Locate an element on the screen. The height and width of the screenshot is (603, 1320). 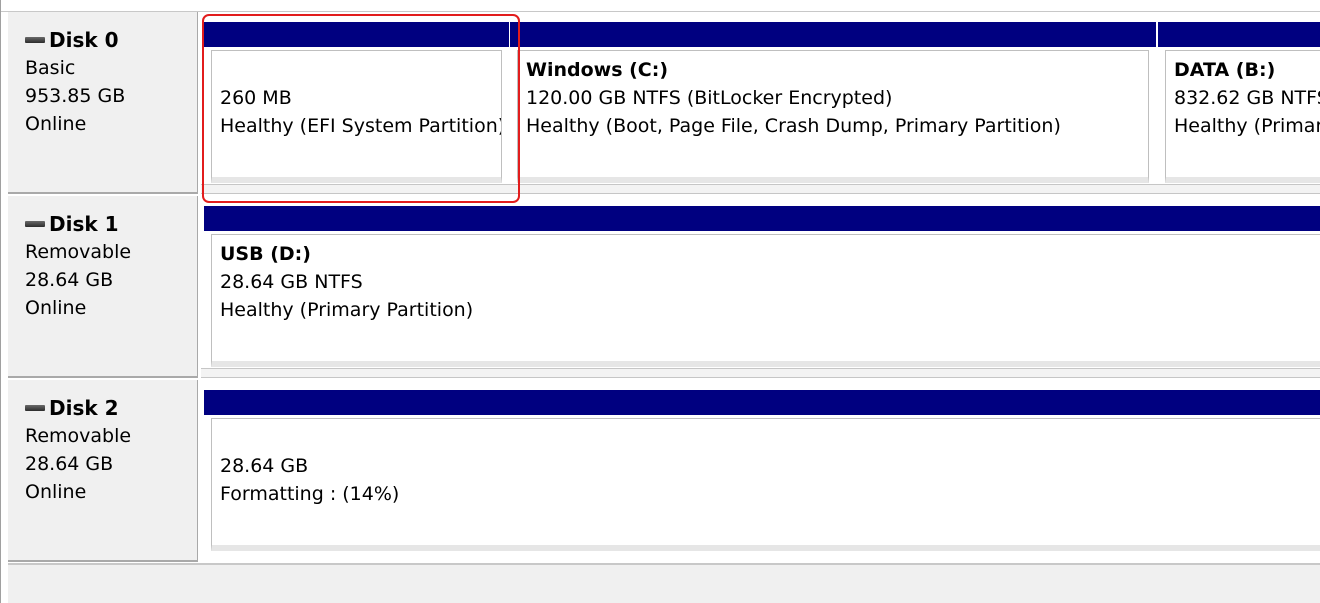
partition-info: 120.00 GB NTFS (BitLocker Encrypted) is located at coordinates (709, 98).